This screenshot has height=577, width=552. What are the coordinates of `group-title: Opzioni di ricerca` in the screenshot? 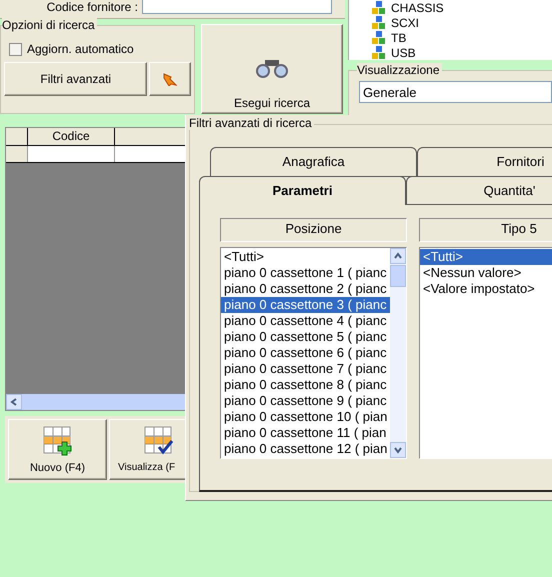 It's located at (49, 25).